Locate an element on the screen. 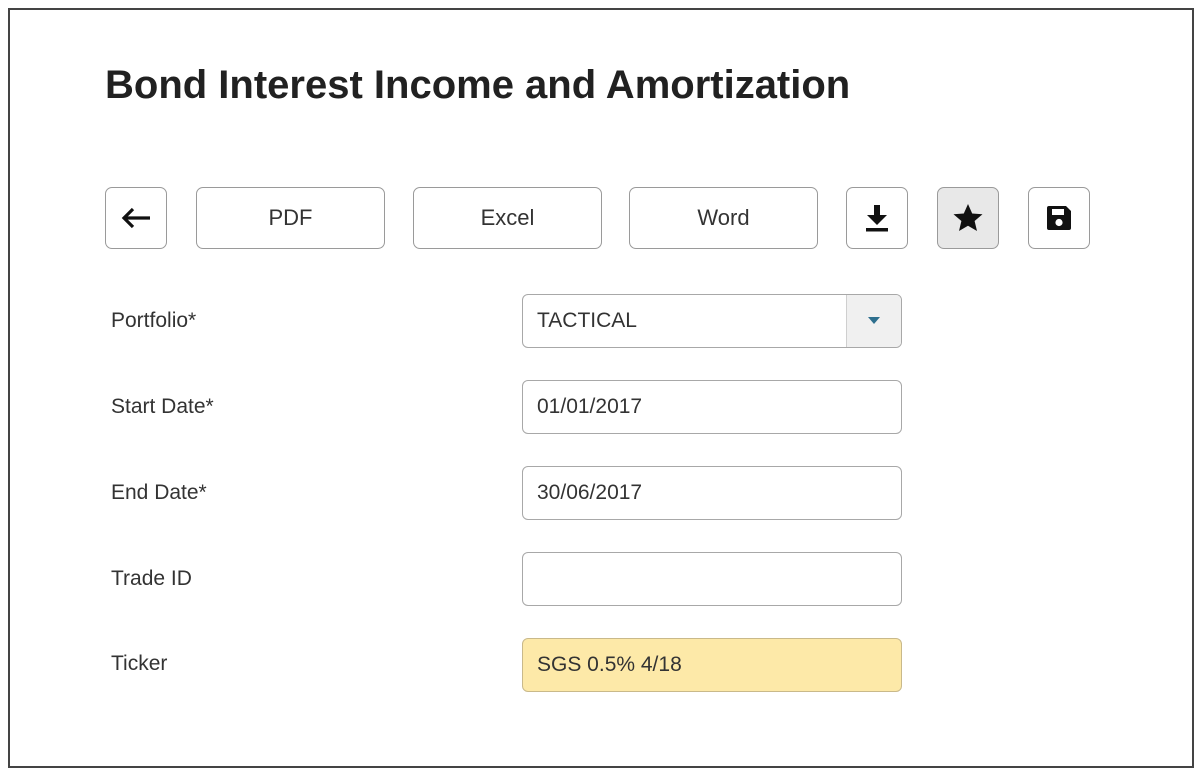 The width and height of the screenshot is (1196, 768). arrow-left-icon is located at coordinates (136, 218).